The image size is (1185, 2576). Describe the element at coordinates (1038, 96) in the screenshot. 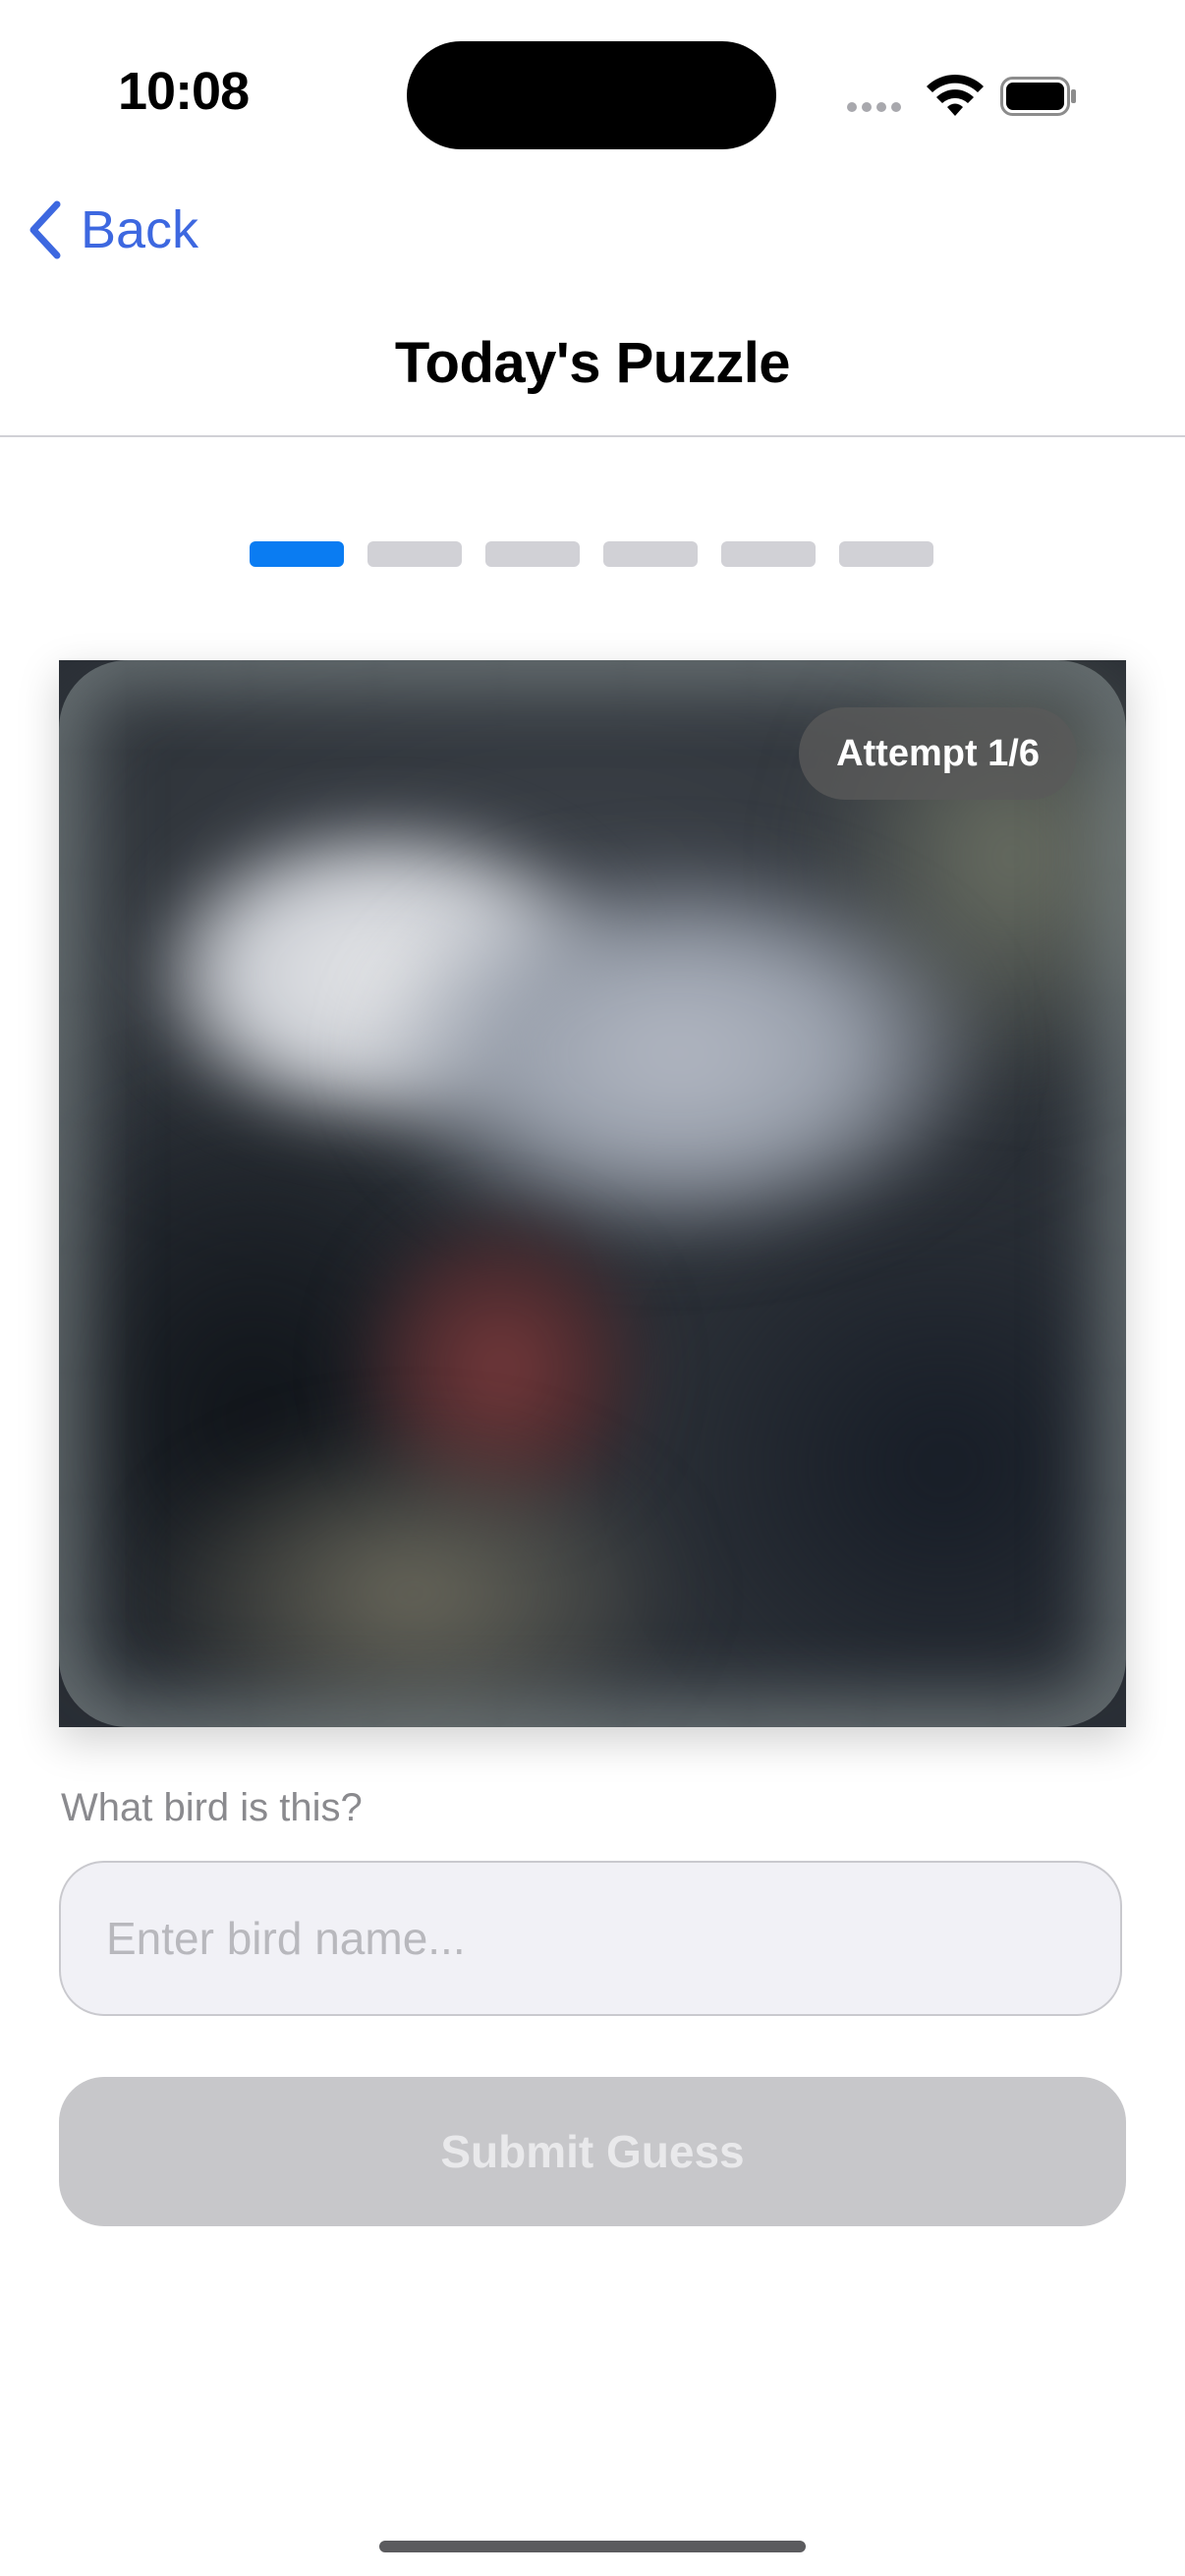

I see `battery-icon` at that location.